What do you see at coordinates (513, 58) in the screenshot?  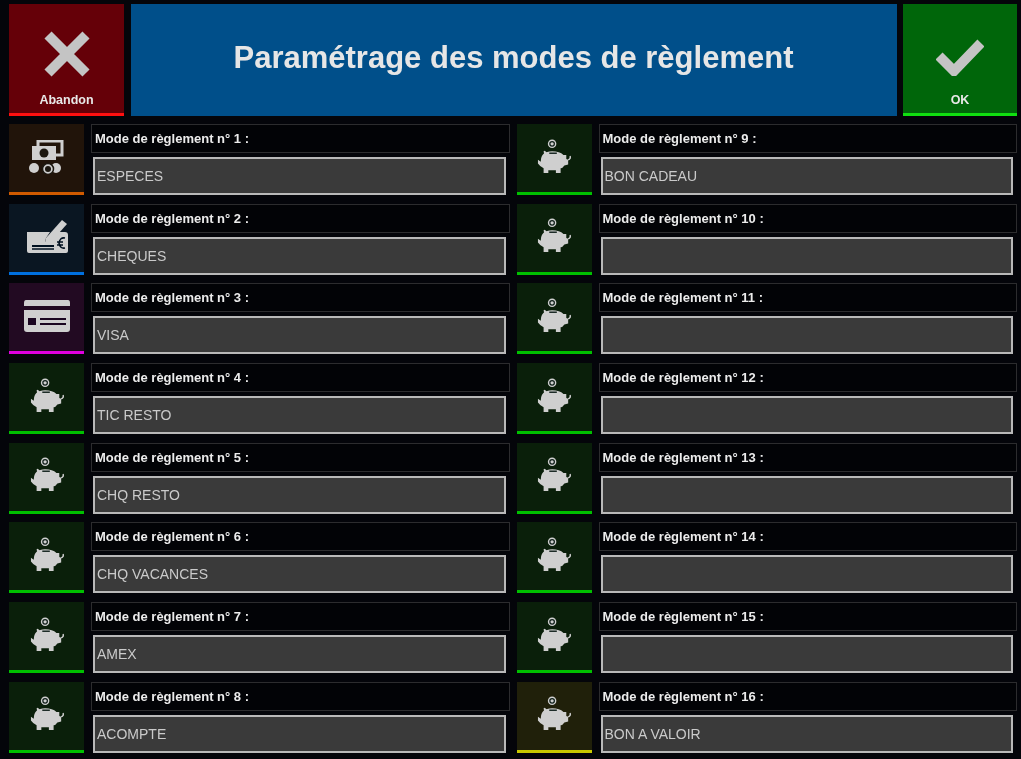 I see `page-title: Paramétrage des modes de règlement` at bounding box center [513, 58].